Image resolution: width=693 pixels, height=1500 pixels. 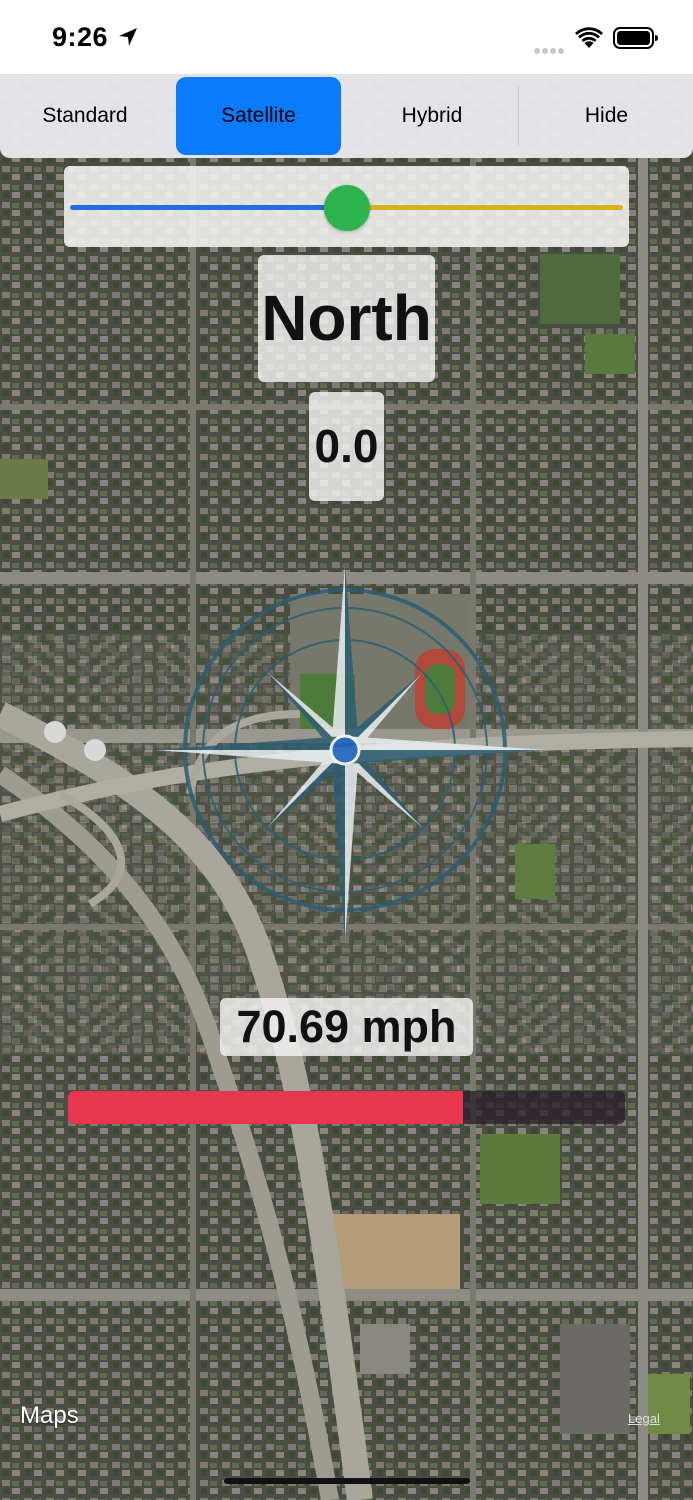 I want to click on apple-maps-logo: Maps, so click(x=48, y=1416).